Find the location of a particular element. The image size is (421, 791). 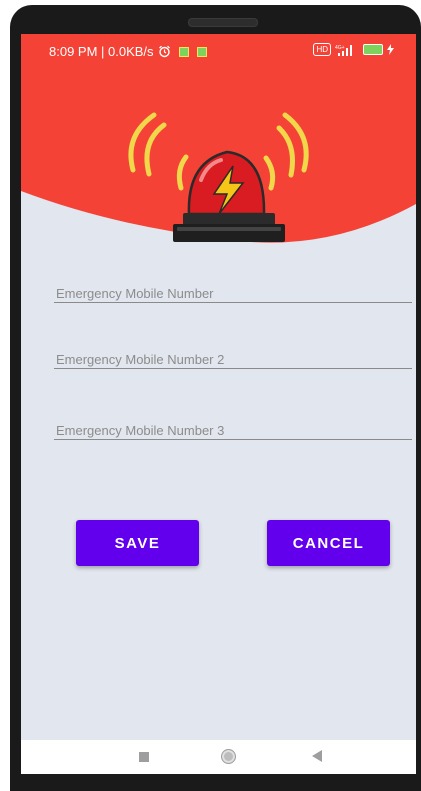

status-time: 8:09 PM | 0.0KB/s is located at coordinates (101, 51).